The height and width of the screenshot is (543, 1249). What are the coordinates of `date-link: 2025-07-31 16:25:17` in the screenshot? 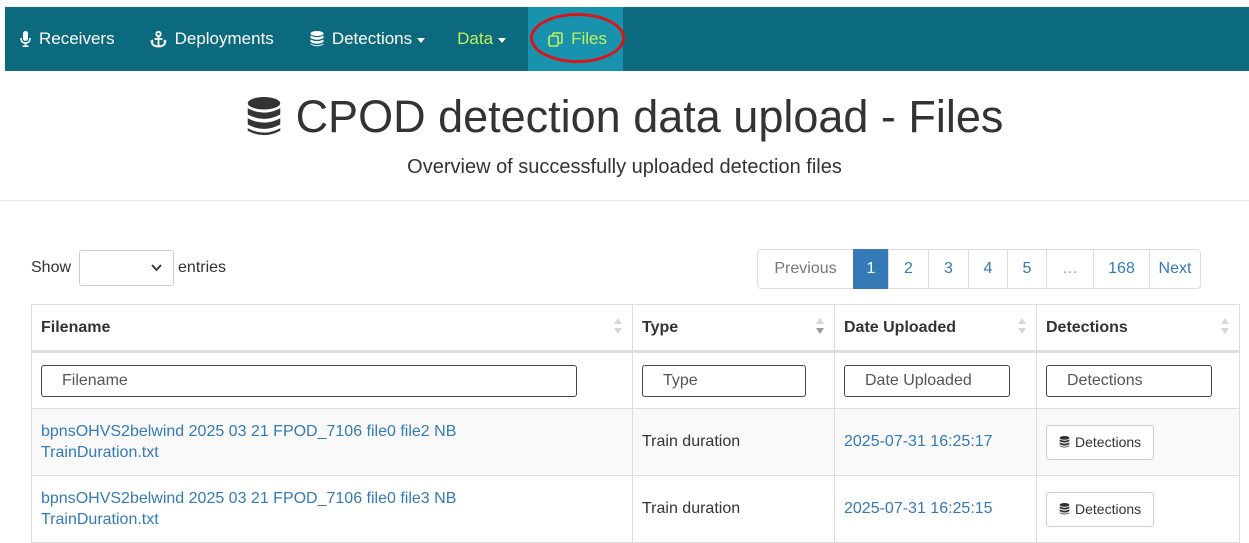 It's located at (918, 441).